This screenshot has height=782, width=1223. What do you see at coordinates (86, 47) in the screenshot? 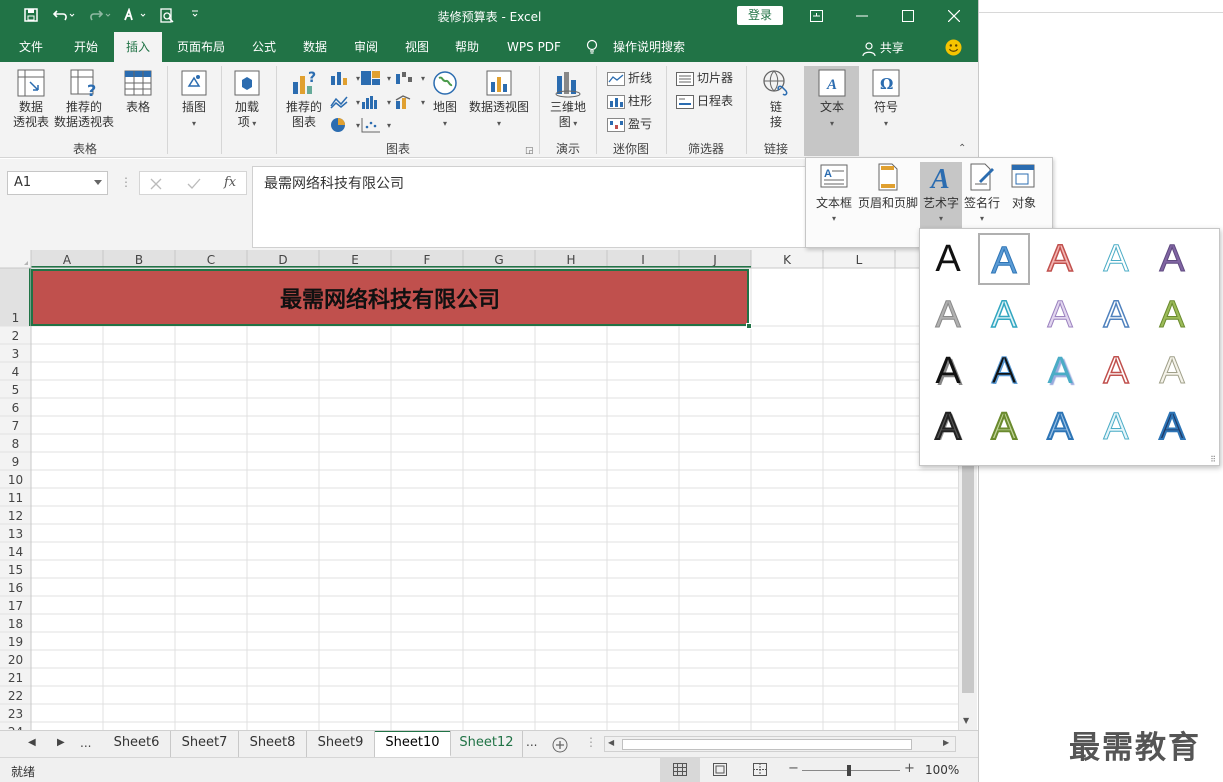
I see `tab-home: 开始` at bounding box center [86, 47].